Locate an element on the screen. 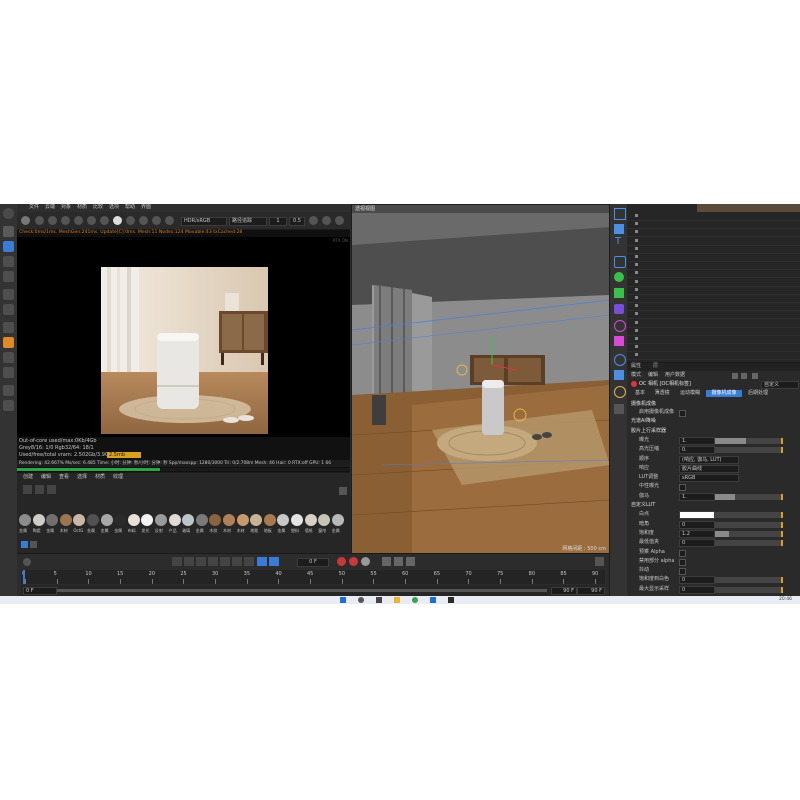  attr-value-field: 1.2 is located at coordinates (697, 533).